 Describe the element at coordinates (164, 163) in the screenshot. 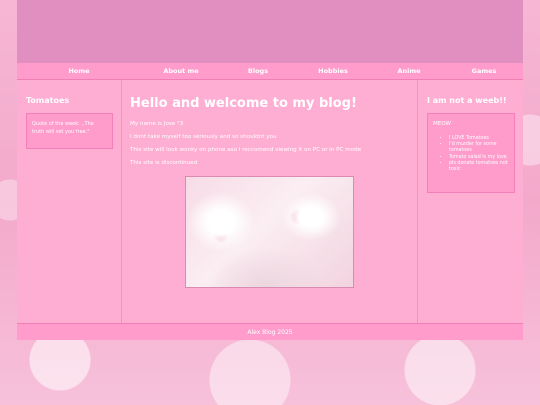

I see `status-paragraph: This site is discontinued` at that location.